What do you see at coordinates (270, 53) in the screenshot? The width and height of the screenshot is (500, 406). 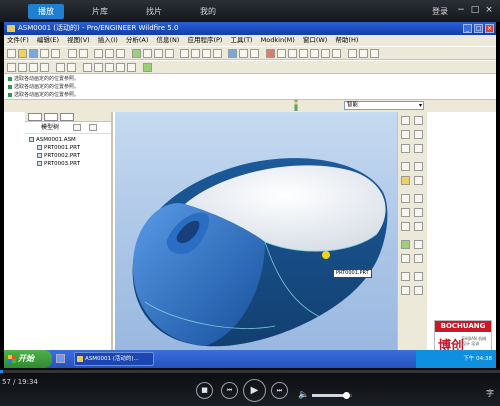 I see `zoom-in-icon` at bounding box center [270, 53].